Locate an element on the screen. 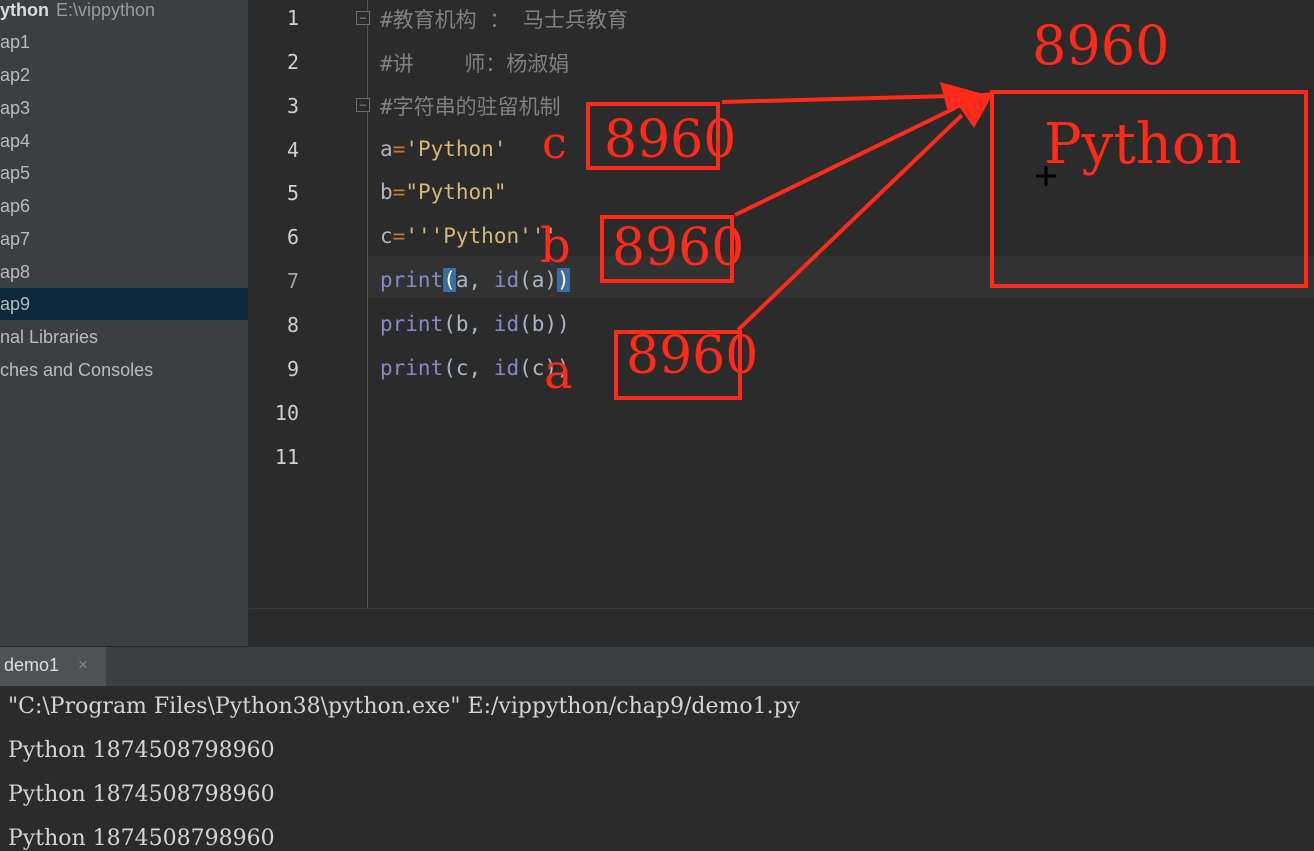 The width and height of the screenshot is (1314, 851). arrow-line-c is located at coordinates (837, 99).